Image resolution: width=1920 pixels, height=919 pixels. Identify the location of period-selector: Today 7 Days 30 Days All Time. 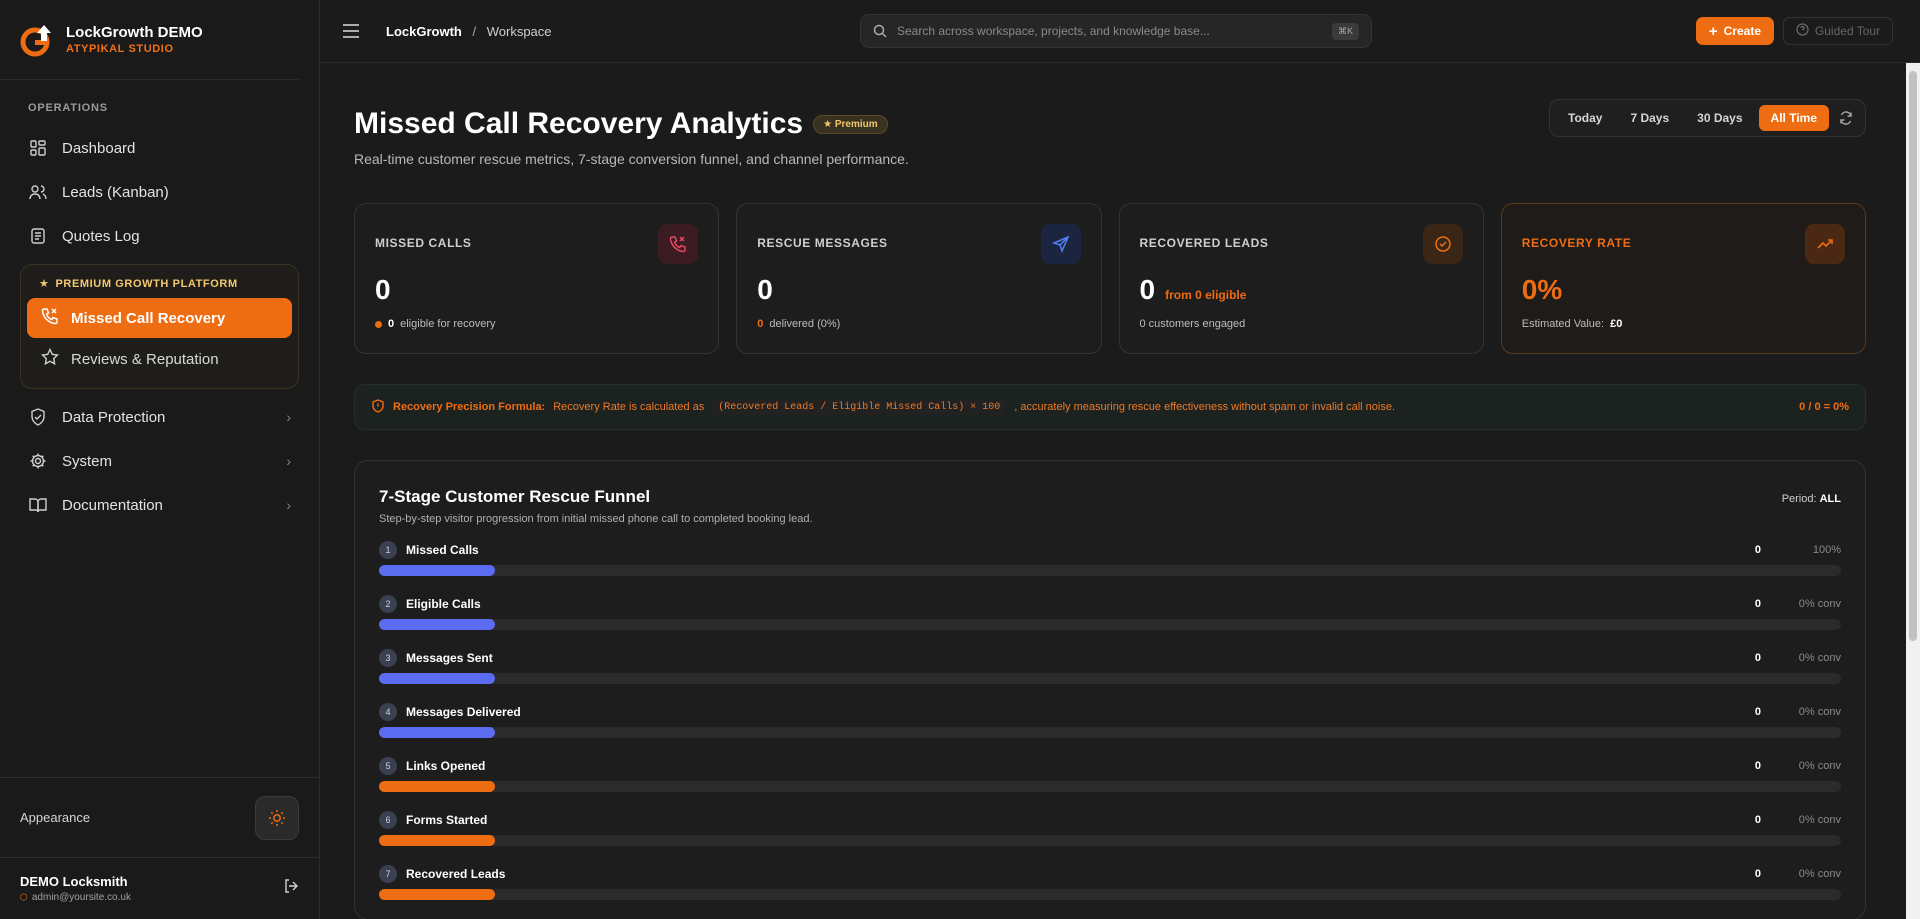
(1707, 118).